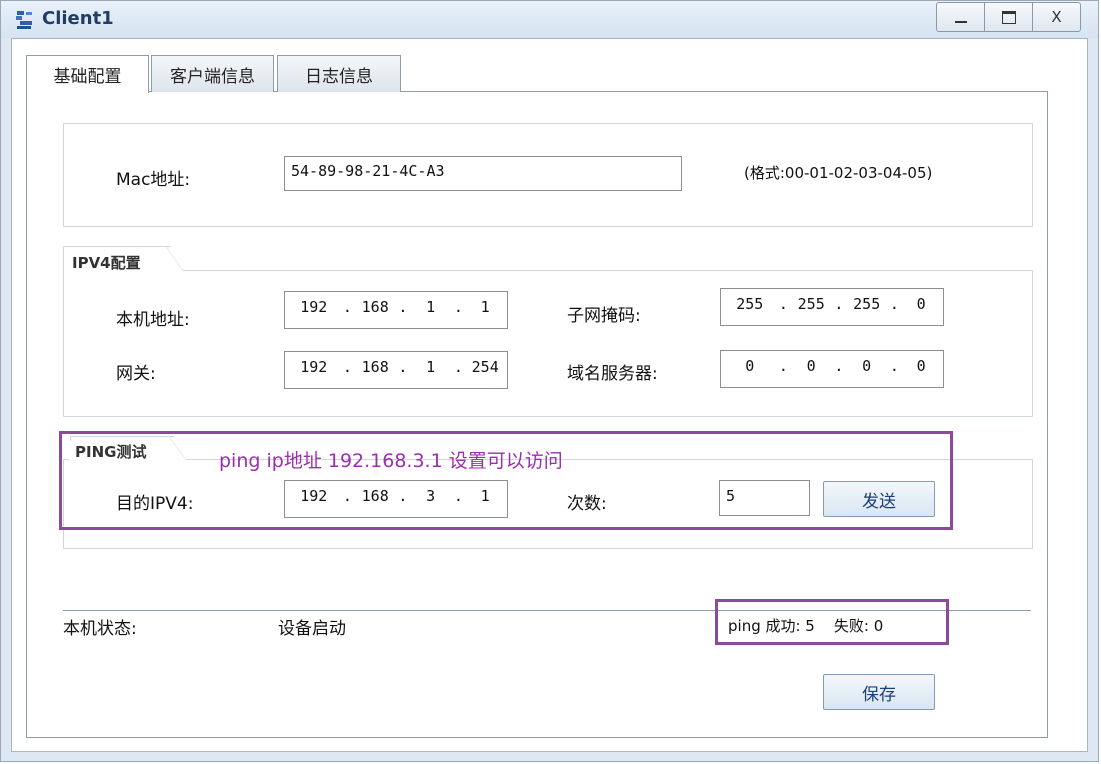 The height and width of the screenshot is (764, 1101). What do you see at coordinates (100, 629) in the screenshot?
I see `status-label: 本机状态:` at bounding box center [100, 629].